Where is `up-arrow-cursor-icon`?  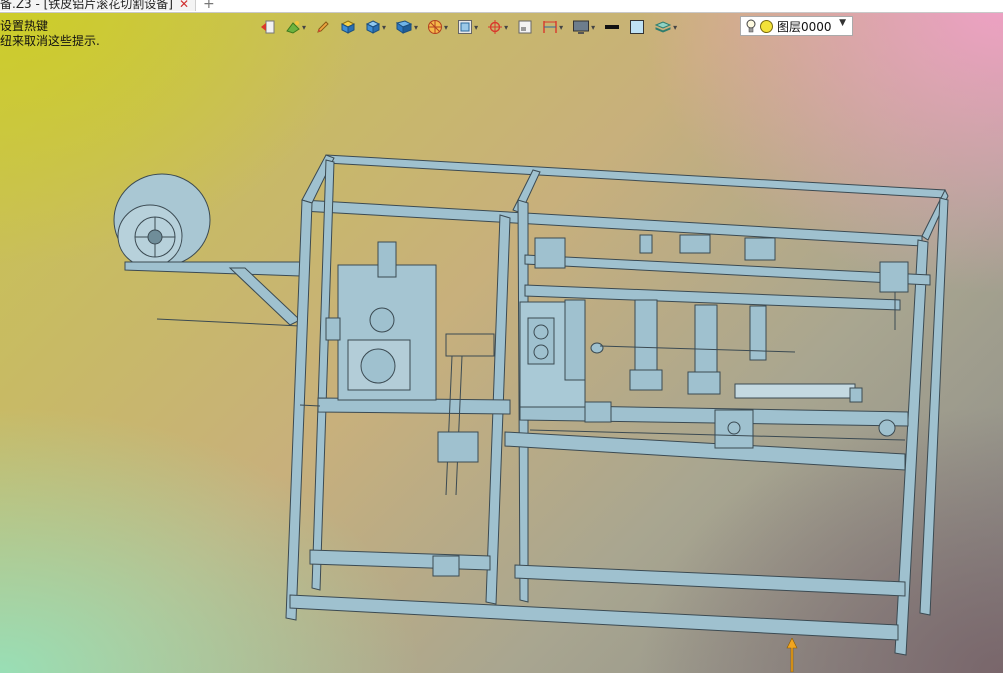
up-arrow-cursor-icon is located at coordinates (792, 655).